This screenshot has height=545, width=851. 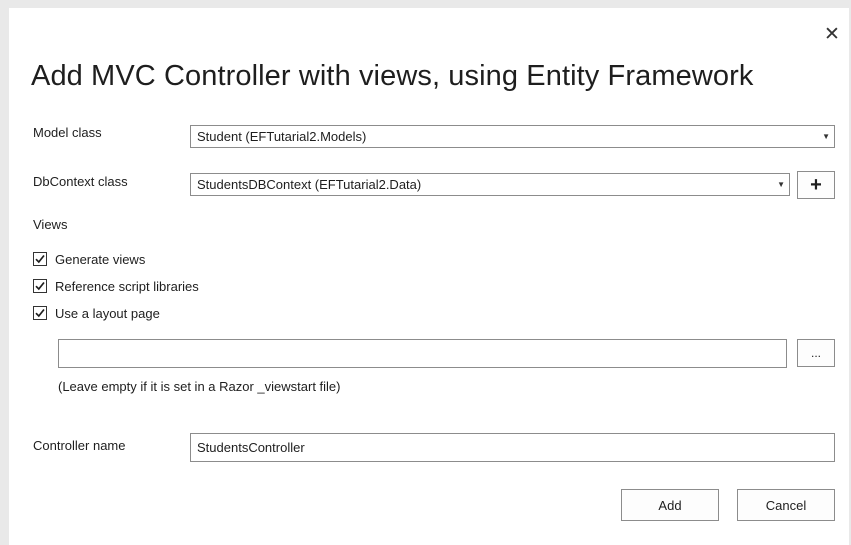 I want to click on cancel-button: Cancel, so click(x=786, y=505).